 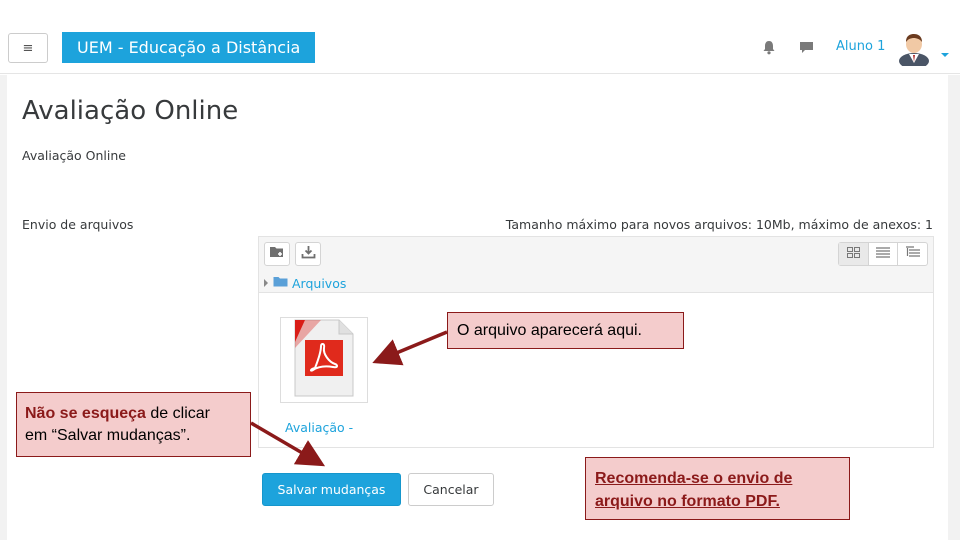 I want to click on page-title: Avaliação Online, so click(x=130, y=111).